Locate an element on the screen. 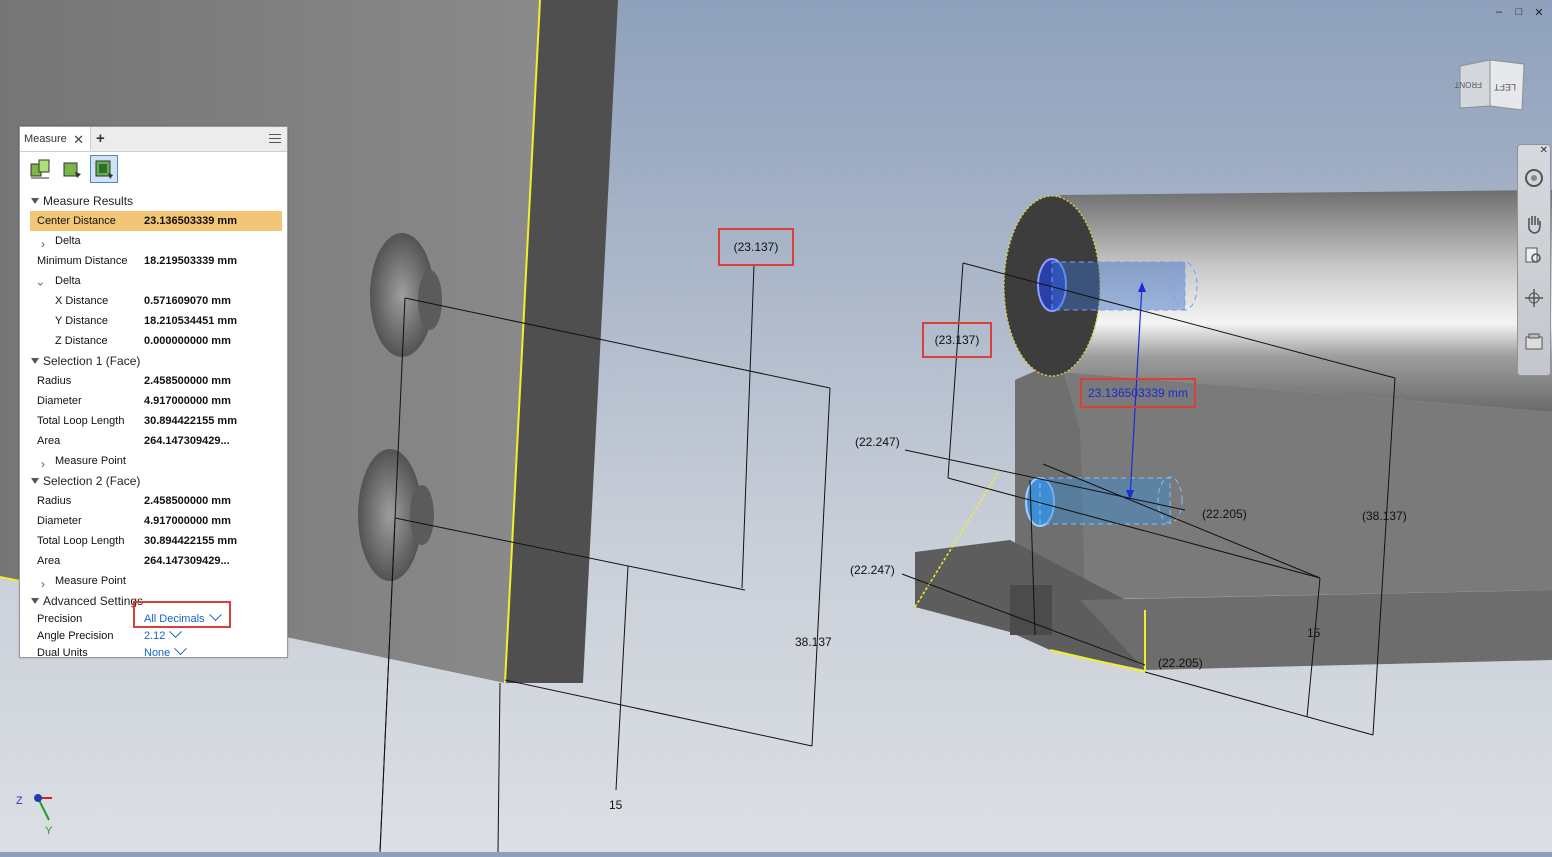 The image size is (1552, 857). row-y-distance: Y Distance 18.210534451 mm is located at coordinates (146, 321).